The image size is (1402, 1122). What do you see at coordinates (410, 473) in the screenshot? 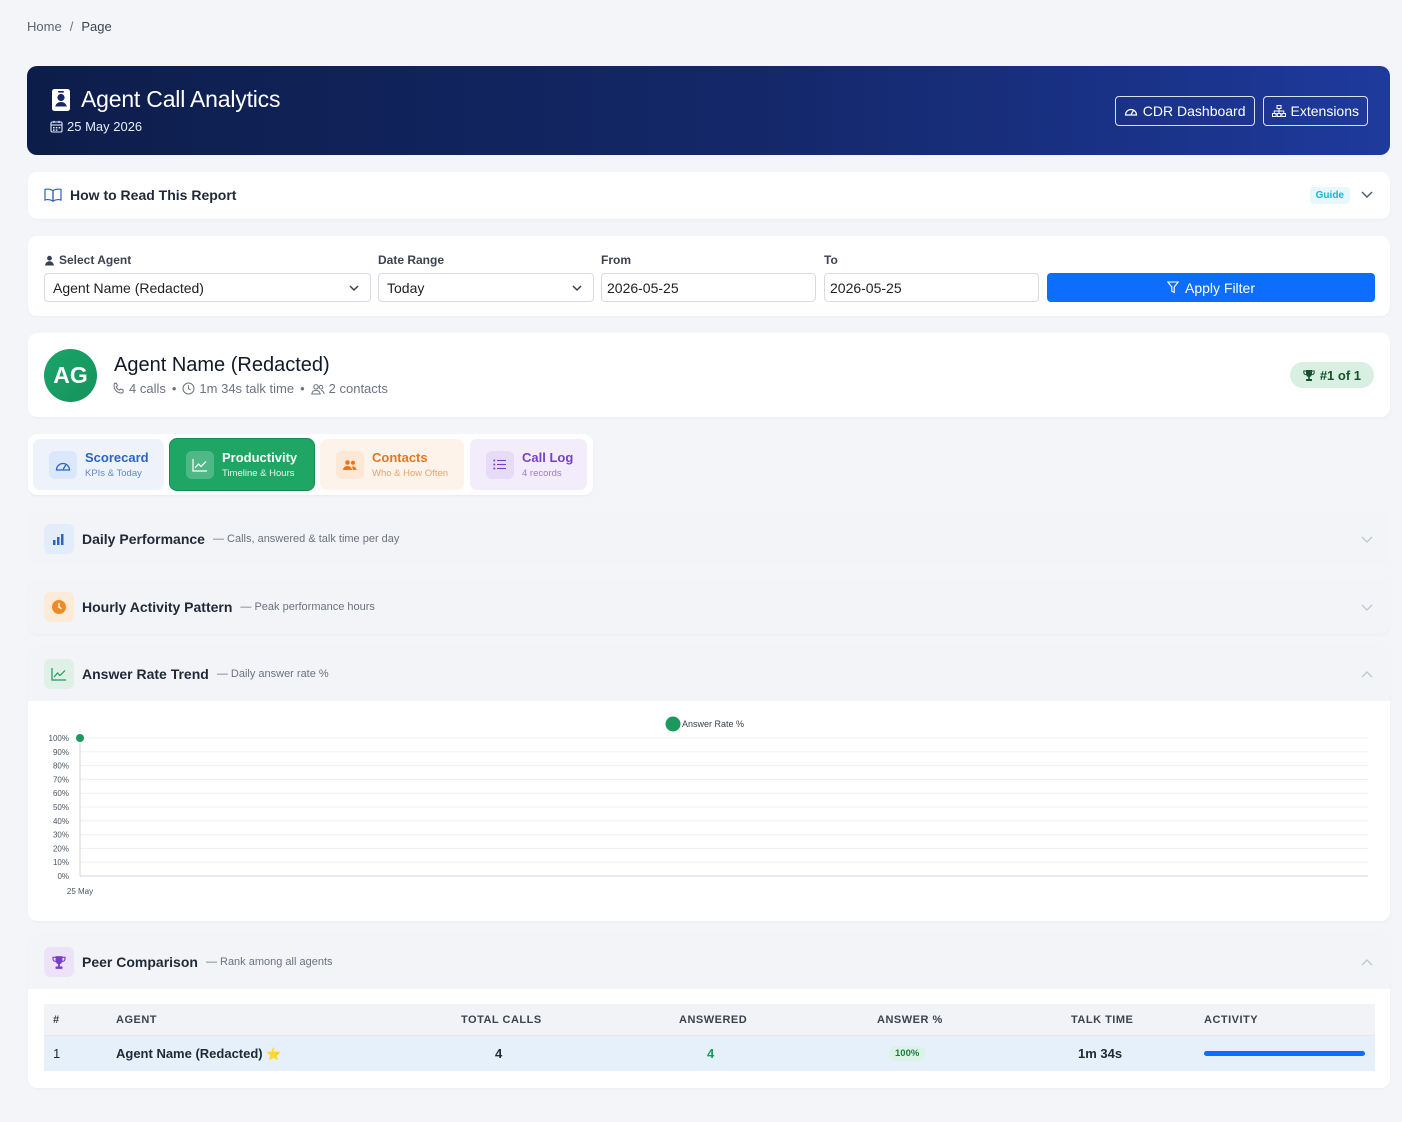
I see `tab-contacts-subtitle: Who & How Often` at bounding box center [410, 473].